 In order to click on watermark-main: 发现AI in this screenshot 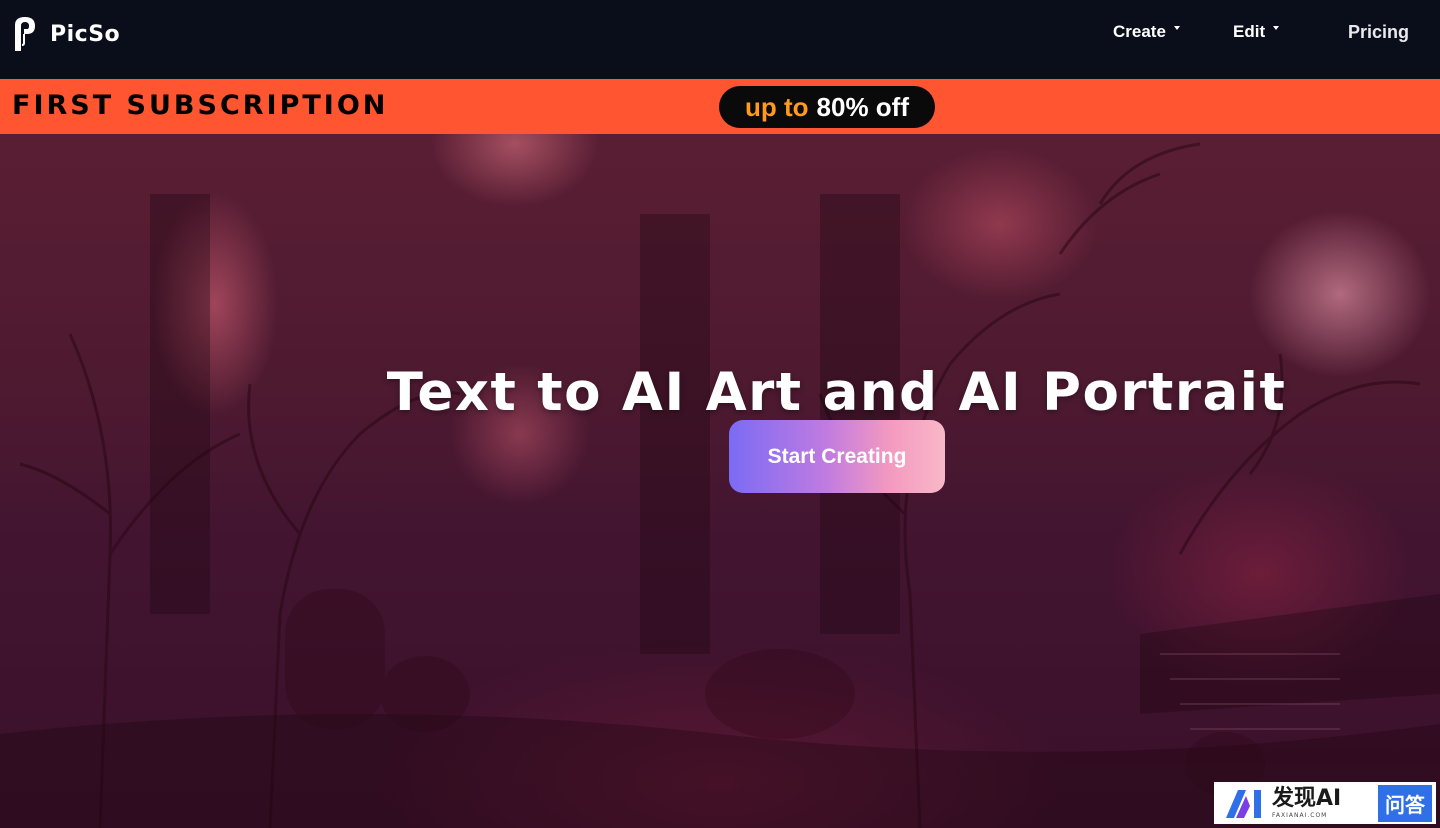, I will do `click(1307, 798)`.